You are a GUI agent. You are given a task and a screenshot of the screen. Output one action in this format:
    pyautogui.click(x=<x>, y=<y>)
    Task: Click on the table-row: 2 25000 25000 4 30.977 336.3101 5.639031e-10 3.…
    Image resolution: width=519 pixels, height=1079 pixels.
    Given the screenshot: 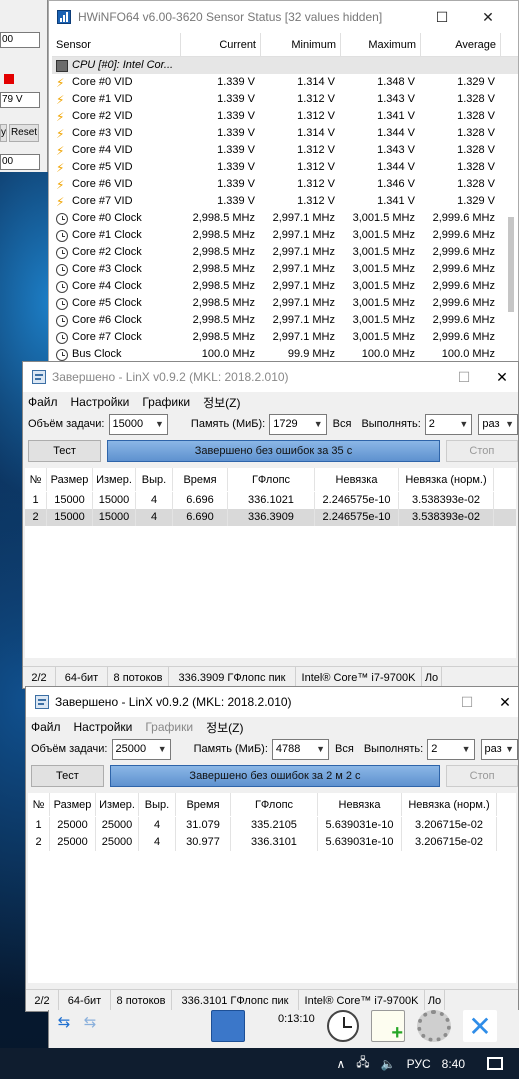 What is the action you would take?
    pyautogui.click(x=272, y=842)
    